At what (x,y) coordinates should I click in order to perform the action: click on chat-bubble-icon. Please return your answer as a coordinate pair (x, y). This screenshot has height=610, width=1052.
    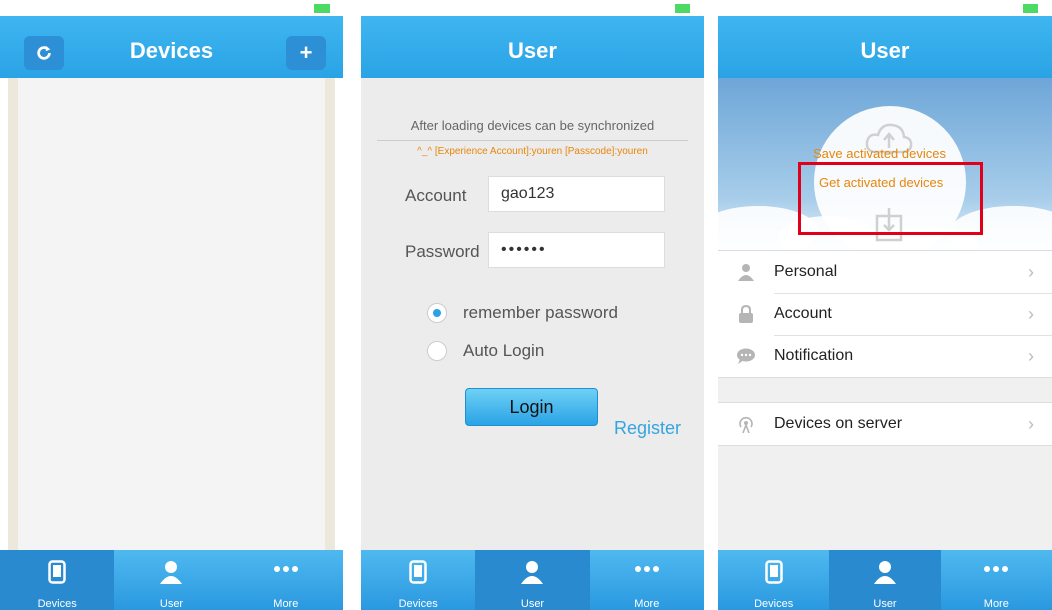
    Looking at the image, I should click on (746, 356).